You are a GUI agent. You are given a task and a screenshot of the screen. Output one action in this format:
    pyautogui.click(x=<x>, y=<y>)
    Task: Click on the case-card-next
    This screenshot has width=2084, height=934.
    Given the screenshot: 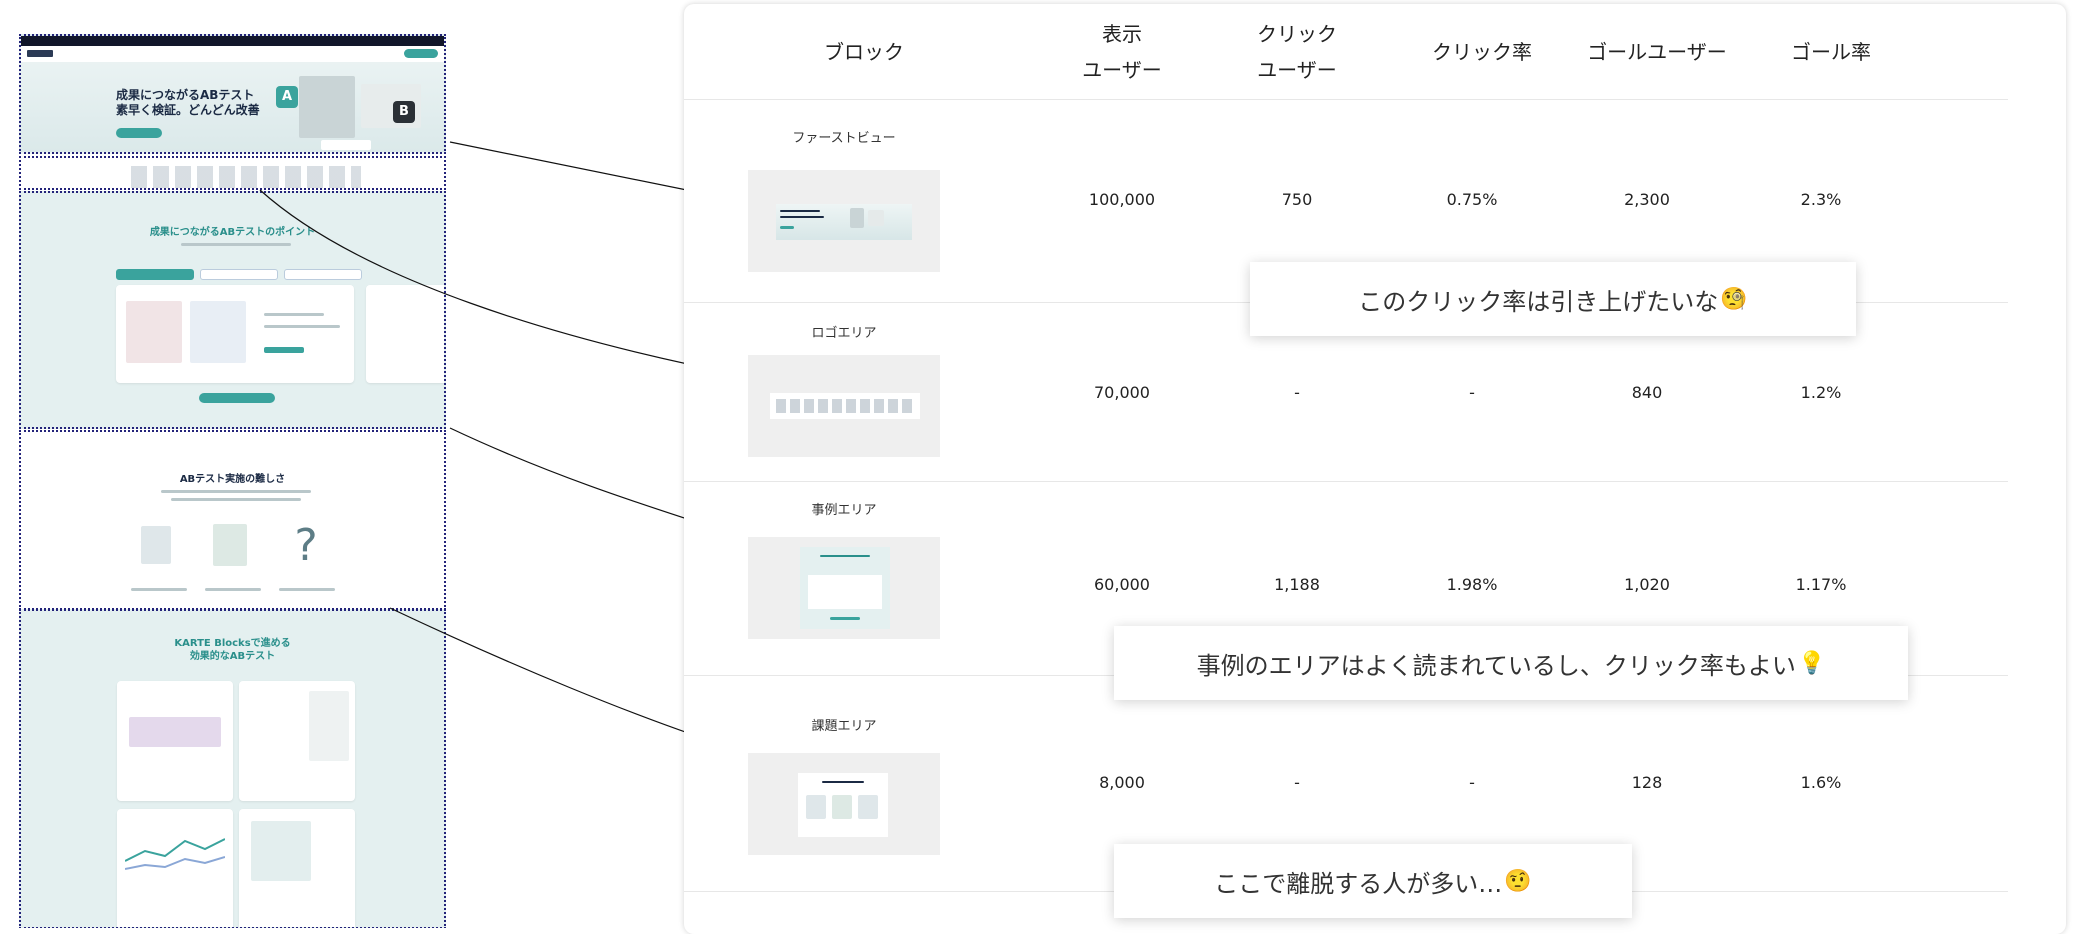 What is the action you would take?
    pyautogui.click(x=405, y=334)
    